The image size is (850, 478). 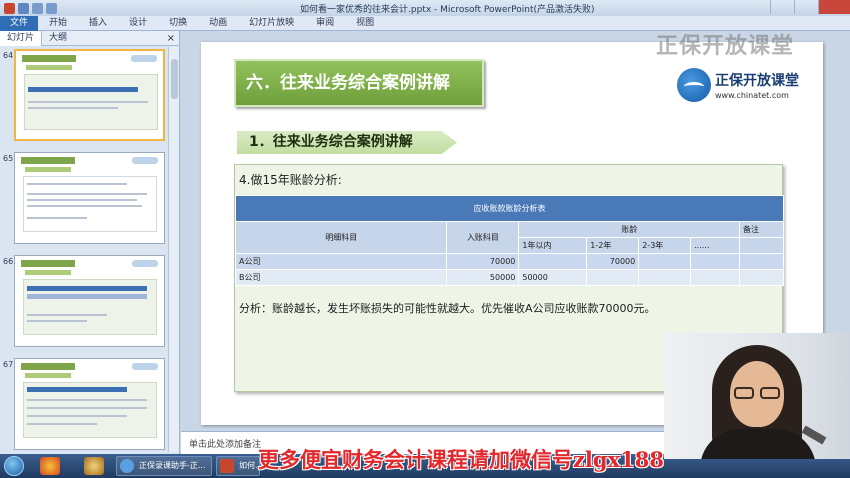 I want to click on save-icon, so click(x=23, y=8).